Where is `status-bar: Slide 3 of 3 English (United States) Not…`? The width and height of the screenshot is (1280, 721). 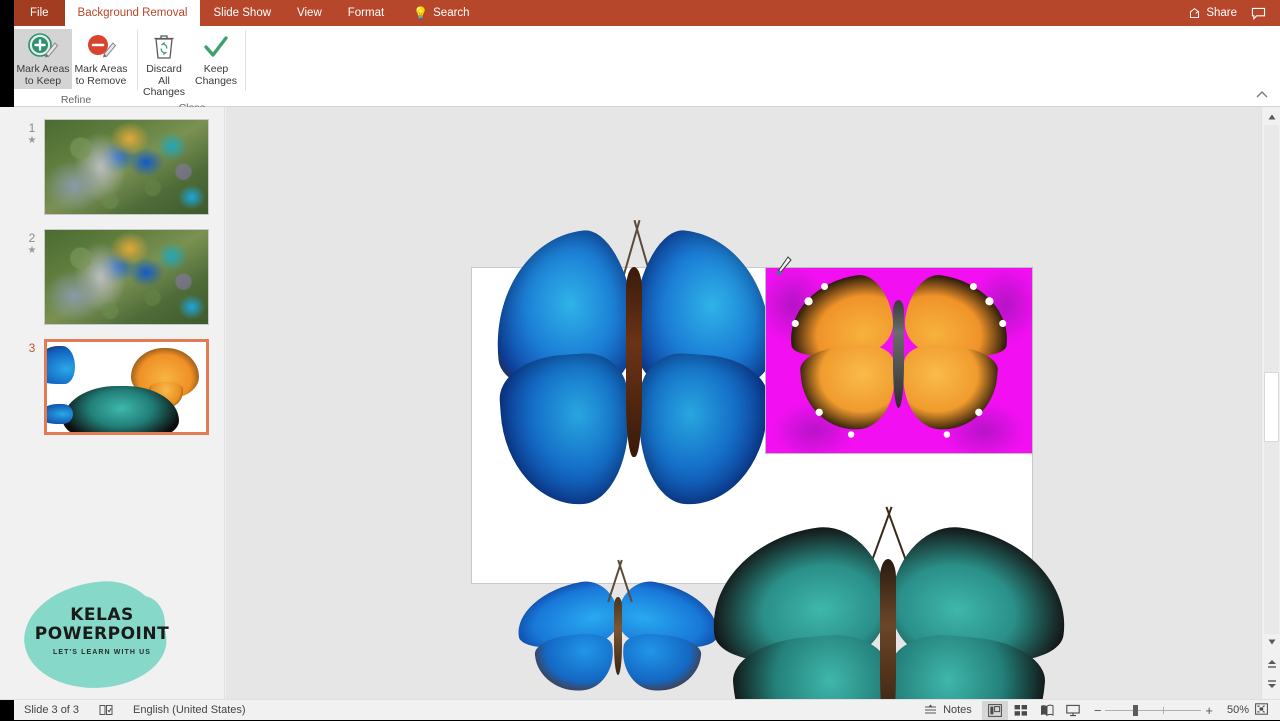 status-bar: Slide 3 of 3 English (United States) Not… is located at coordinates (640, 710).